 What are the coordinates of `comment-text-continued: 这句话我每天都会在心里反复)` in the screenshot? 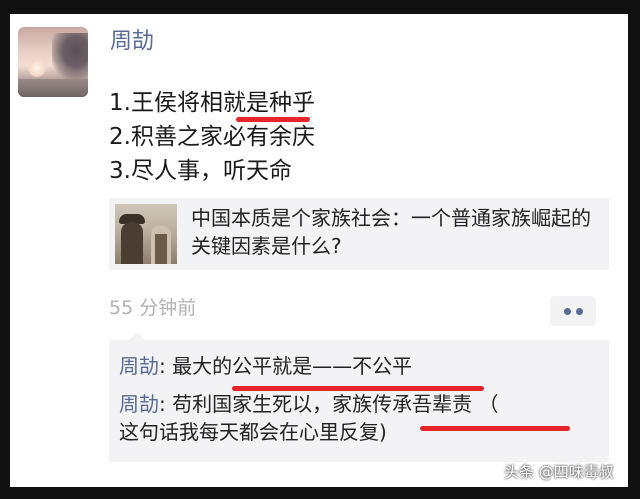 It's located at (253, 432).